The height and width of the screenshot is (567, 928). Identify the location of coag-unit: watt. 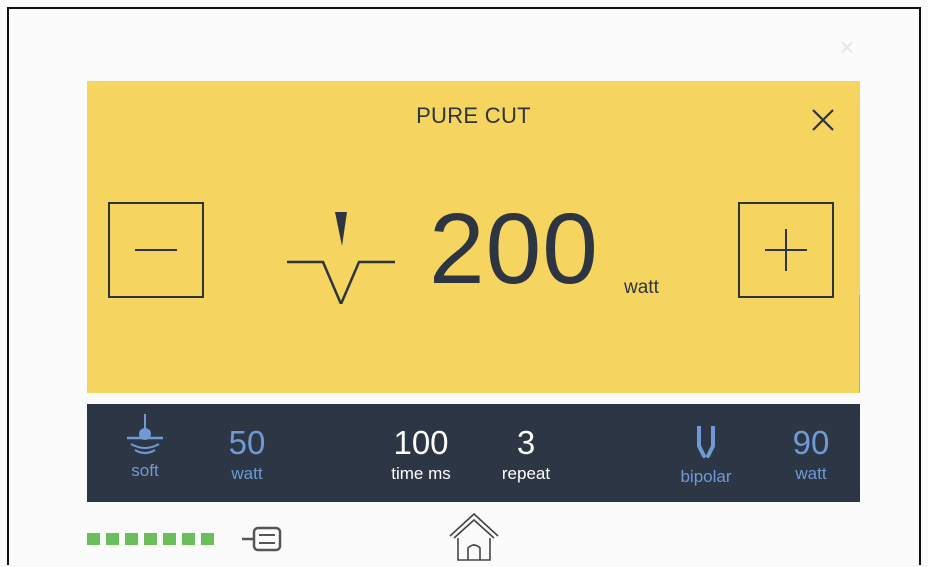
(247, 473).